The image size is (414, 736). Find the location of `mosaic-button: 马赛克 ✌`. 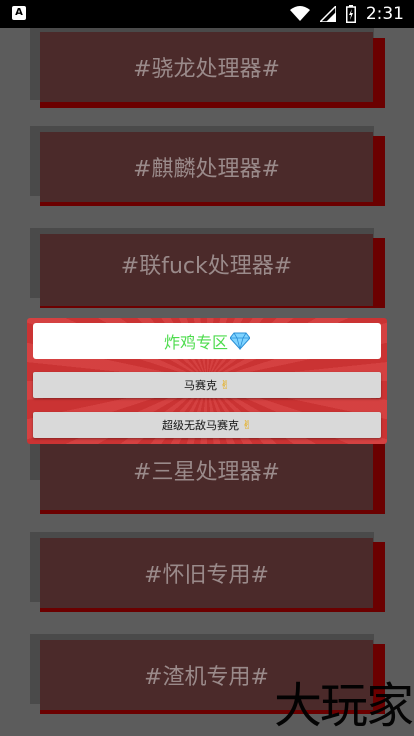

mosaic-button: 马赛克 ✌ is located at coordinates (207, 385).